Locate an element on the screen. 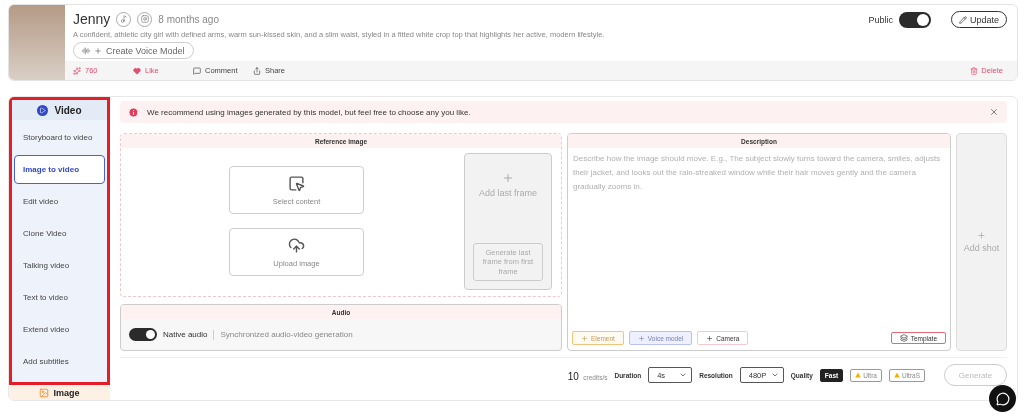 Image resolution: width=1024 pixels, height=417 pixels. sidebar-item: Text to video is located at coordinates (59, 297).